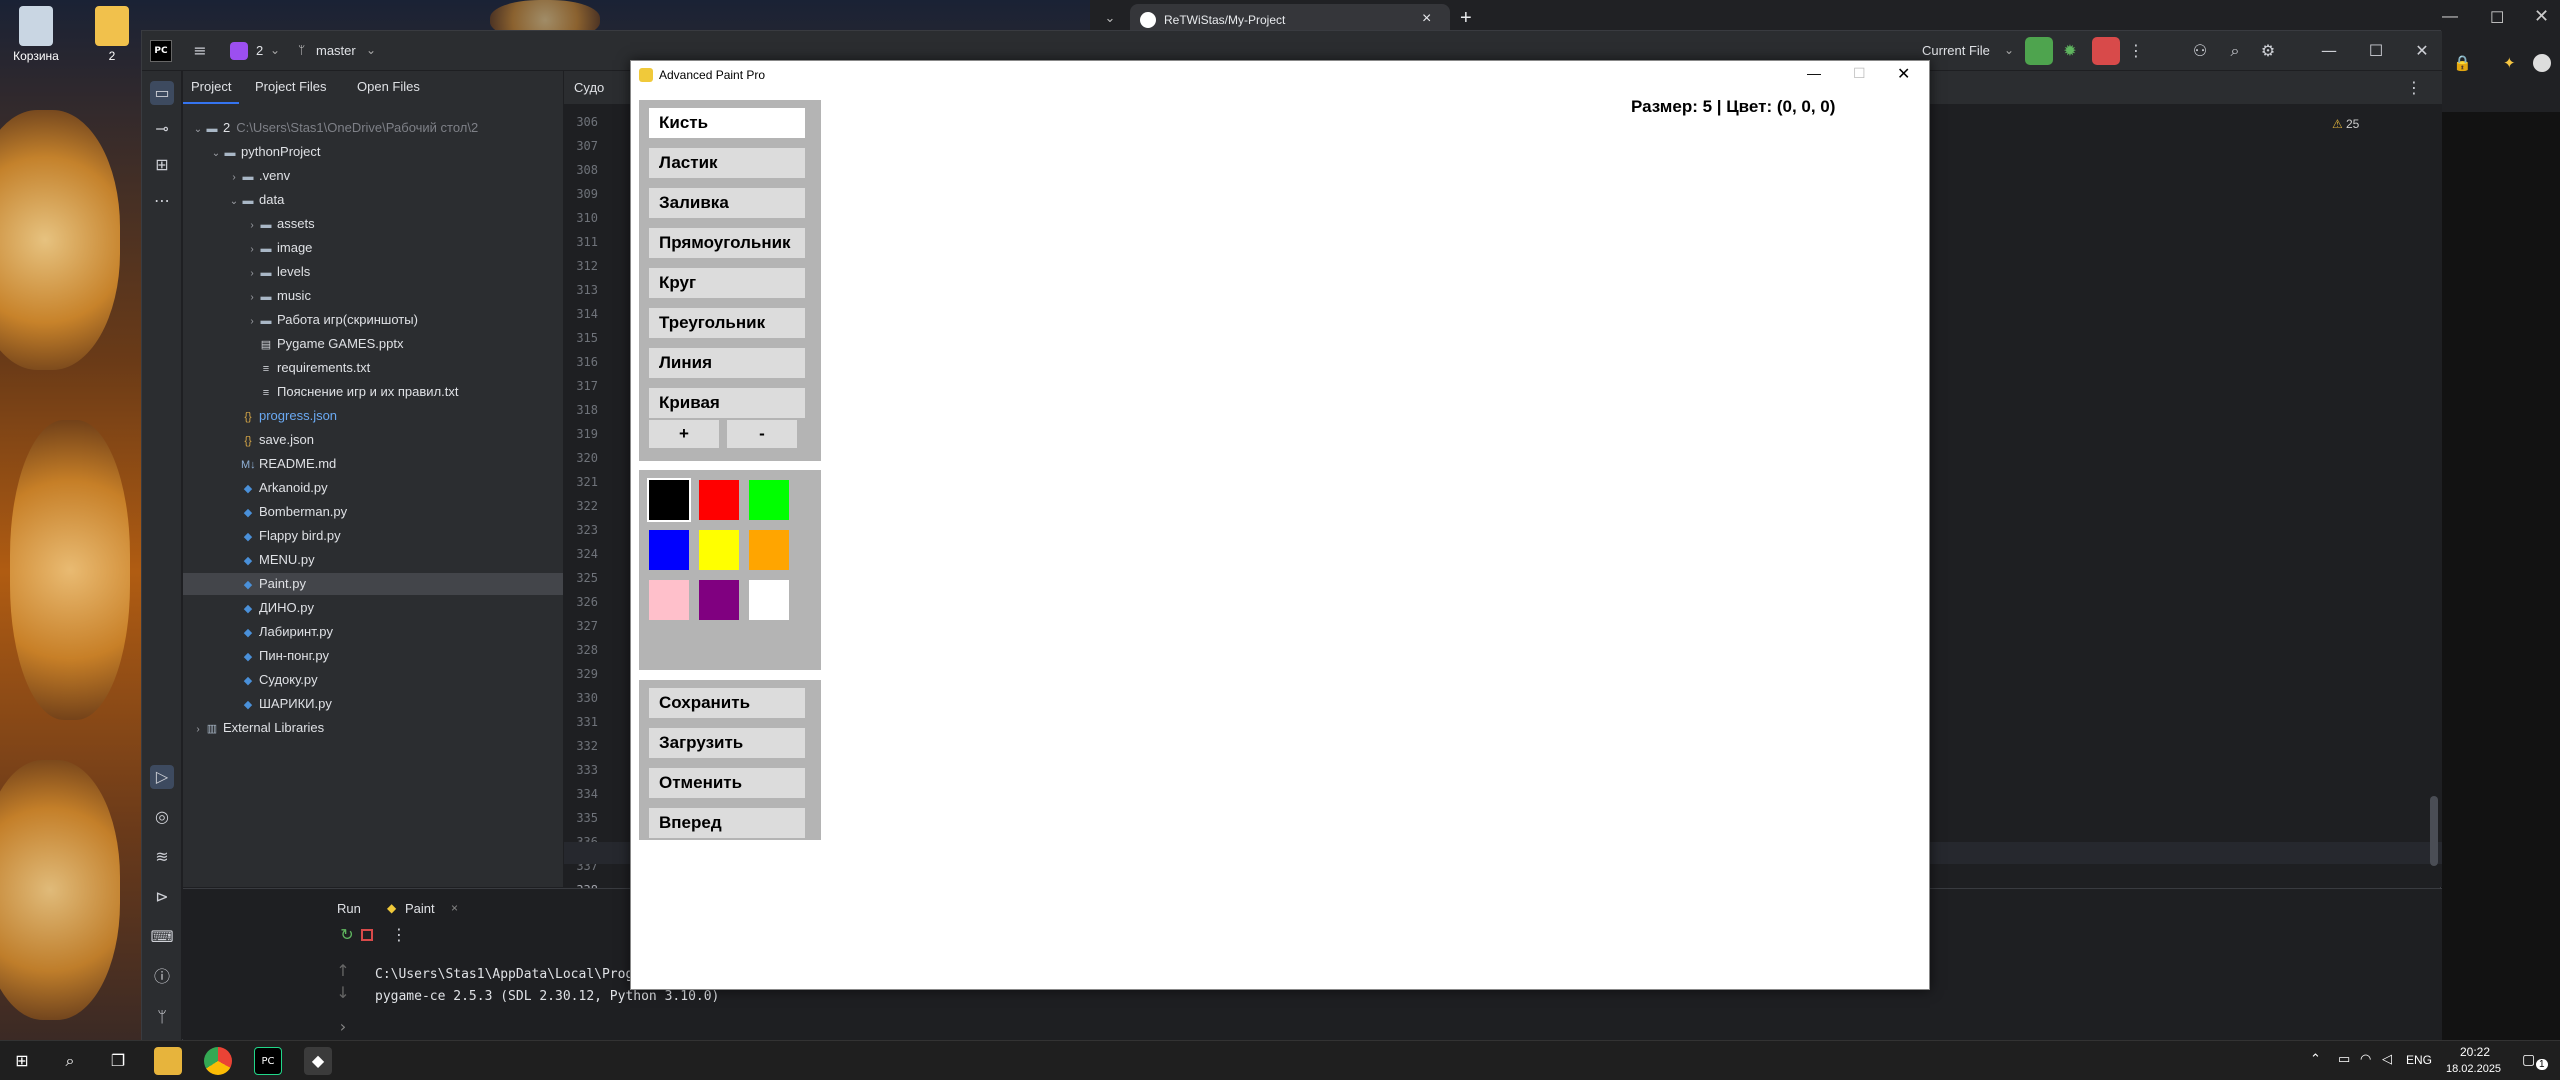  I want to click on scroll-down-icon: ↓, so click(343, 993).